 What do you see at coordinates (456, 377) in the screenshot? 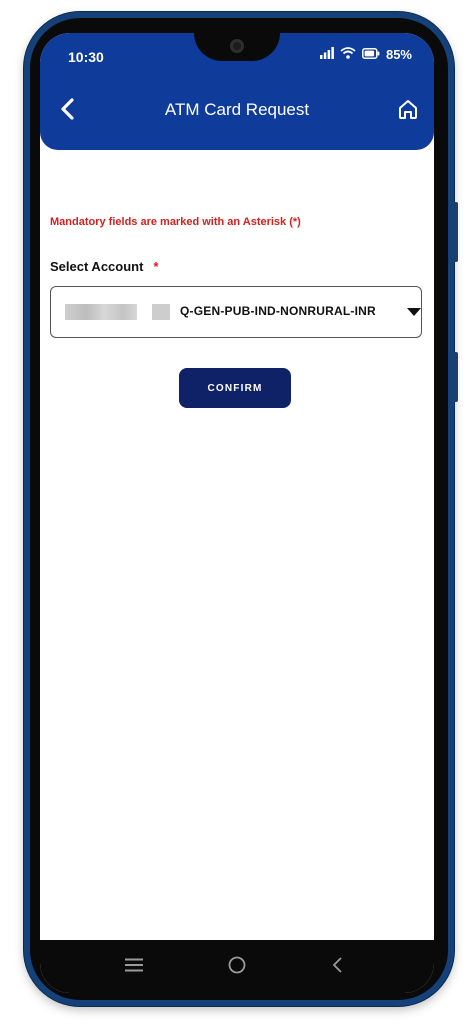
I see `power-button` at bounding box center [456, 377].